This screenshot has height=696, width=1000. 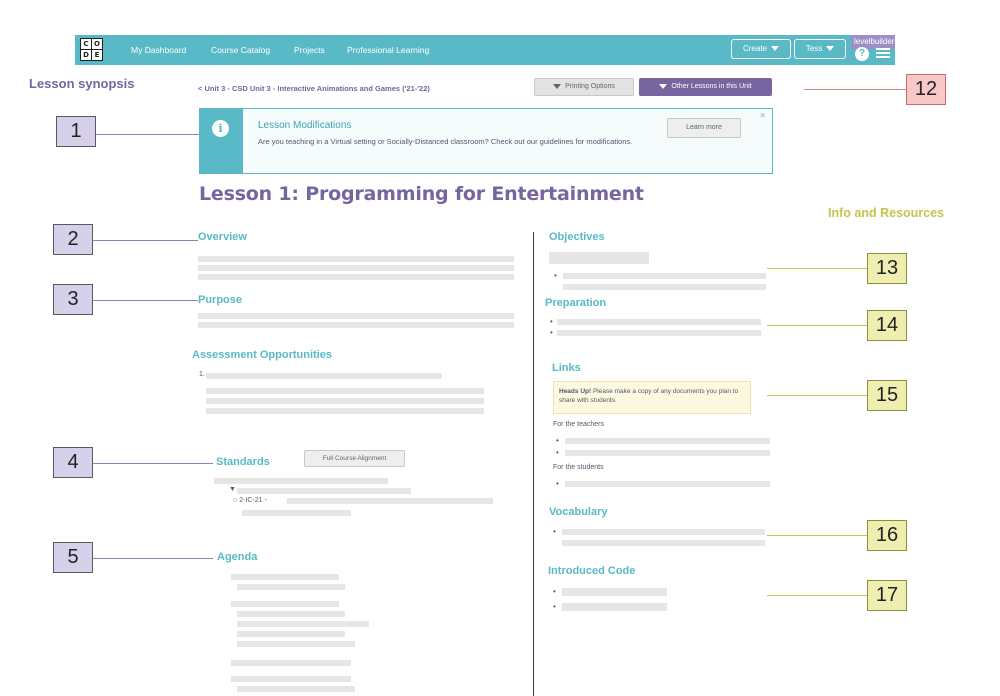 I want to click on overview-heading: Overview, so click(x=222, y=237).